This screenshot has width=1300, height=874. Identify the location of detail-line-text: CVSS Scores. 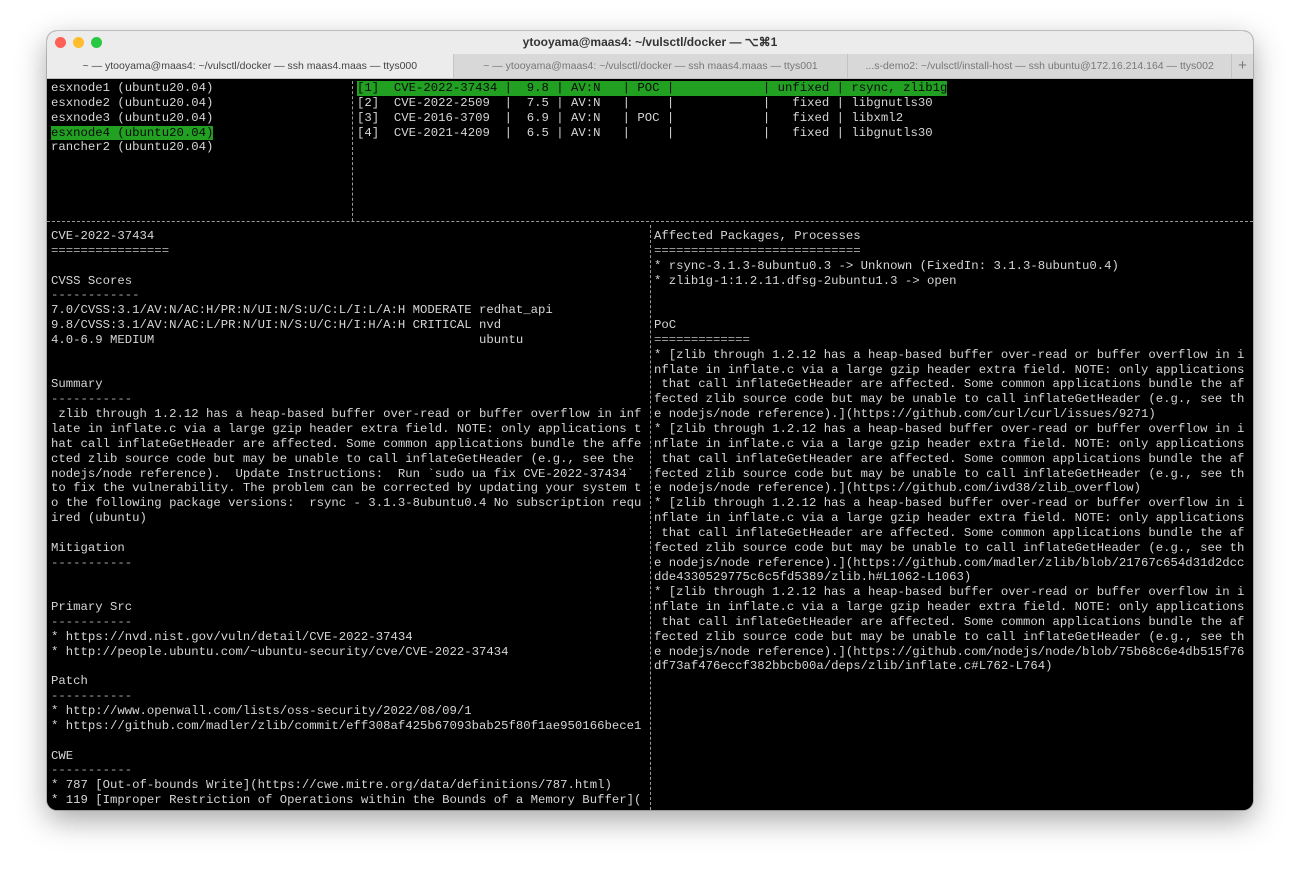
(92, 280).